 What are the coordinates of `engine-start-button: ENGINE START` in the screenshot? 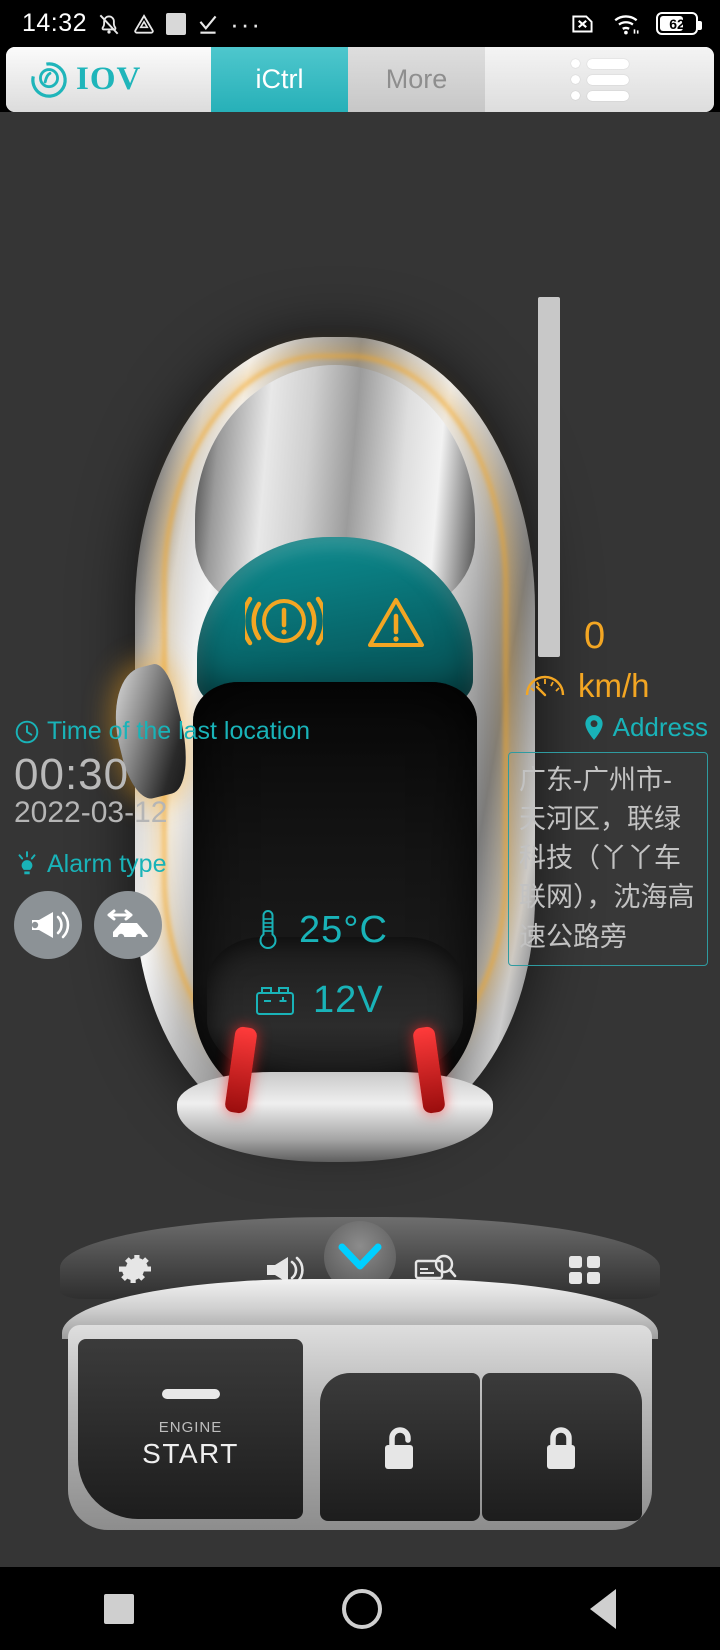 It's located at (190, 1429).